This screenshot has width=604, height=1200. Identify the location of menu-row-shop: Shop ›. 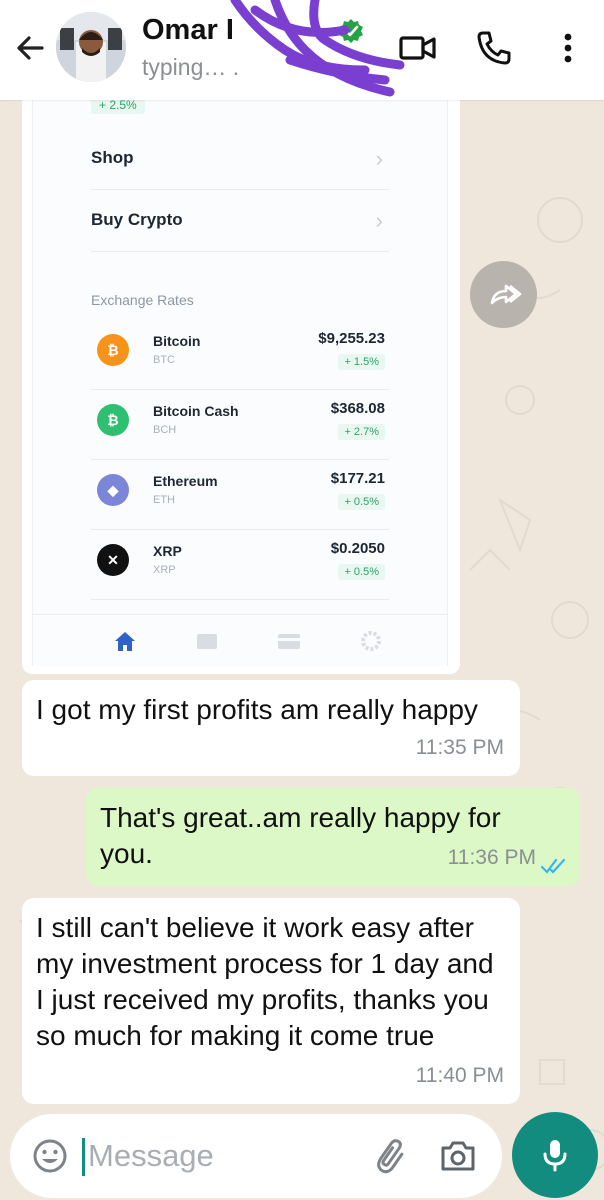
(240, 159).